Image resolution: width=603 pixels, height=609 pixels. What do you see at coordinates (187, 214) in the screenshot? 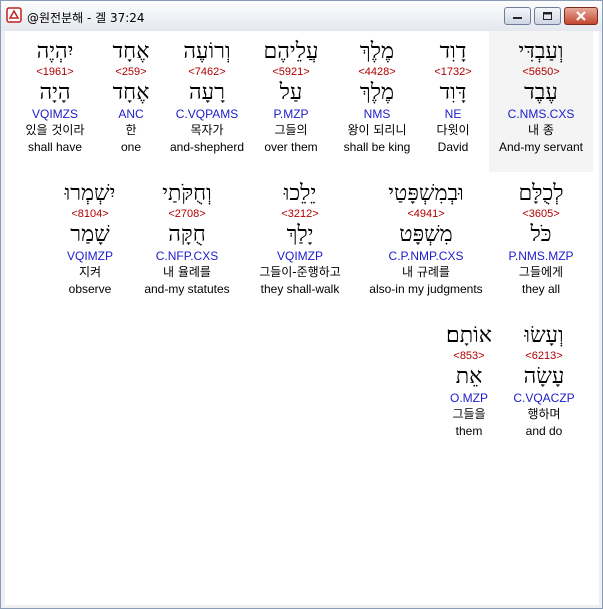
I see `strong-number: <2708>` at bounding box center [187, 214].